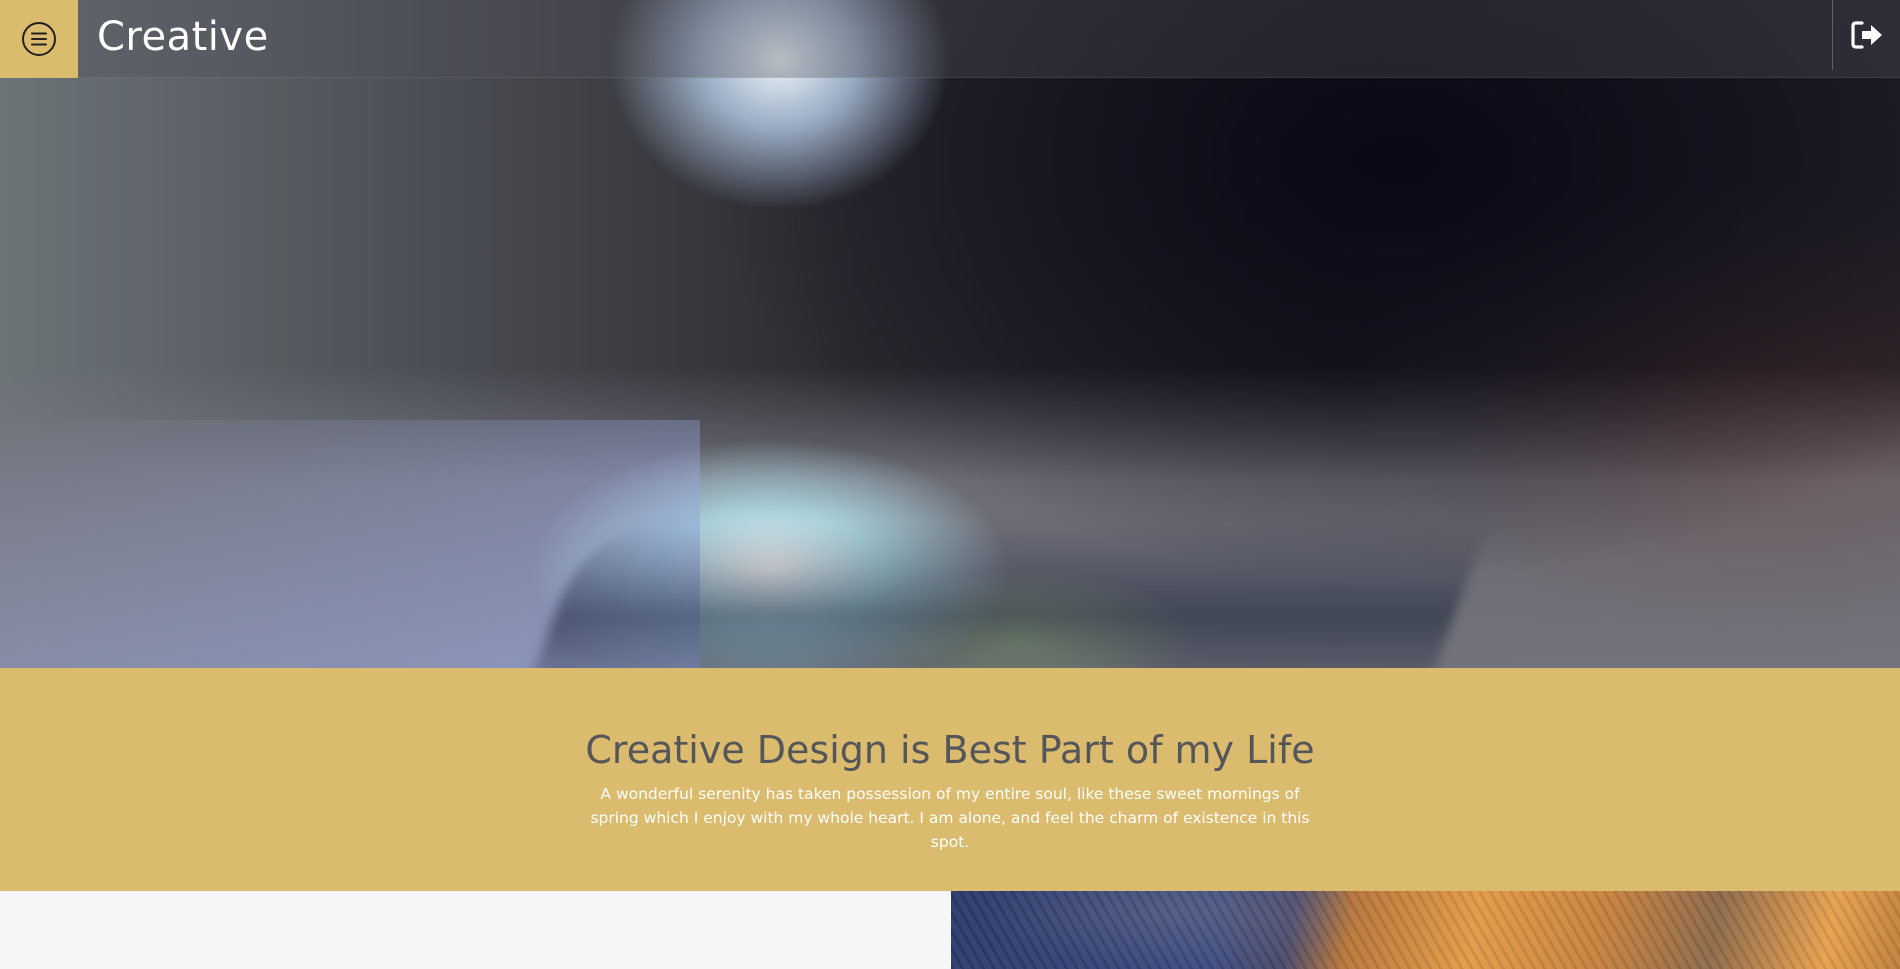 This screenshot has width=1900, height=969. What do you see at coordinates (1010, 594) in the screenshot?
I see `hero-phone-shape` at bounding box center [1010, 594].